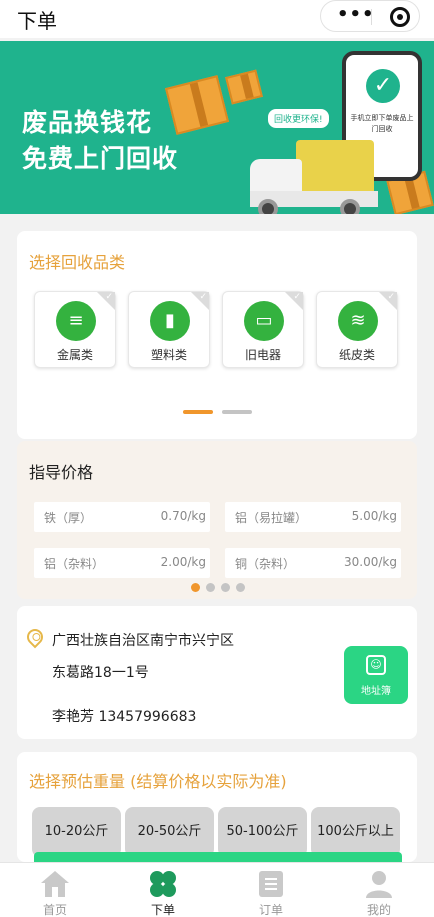 This screenshot has height=917, width=434. What do you see at coordinates (370, 562) in the screenshot?
I see `price-value: 30.00/kg` at bounding box center [370, 562].